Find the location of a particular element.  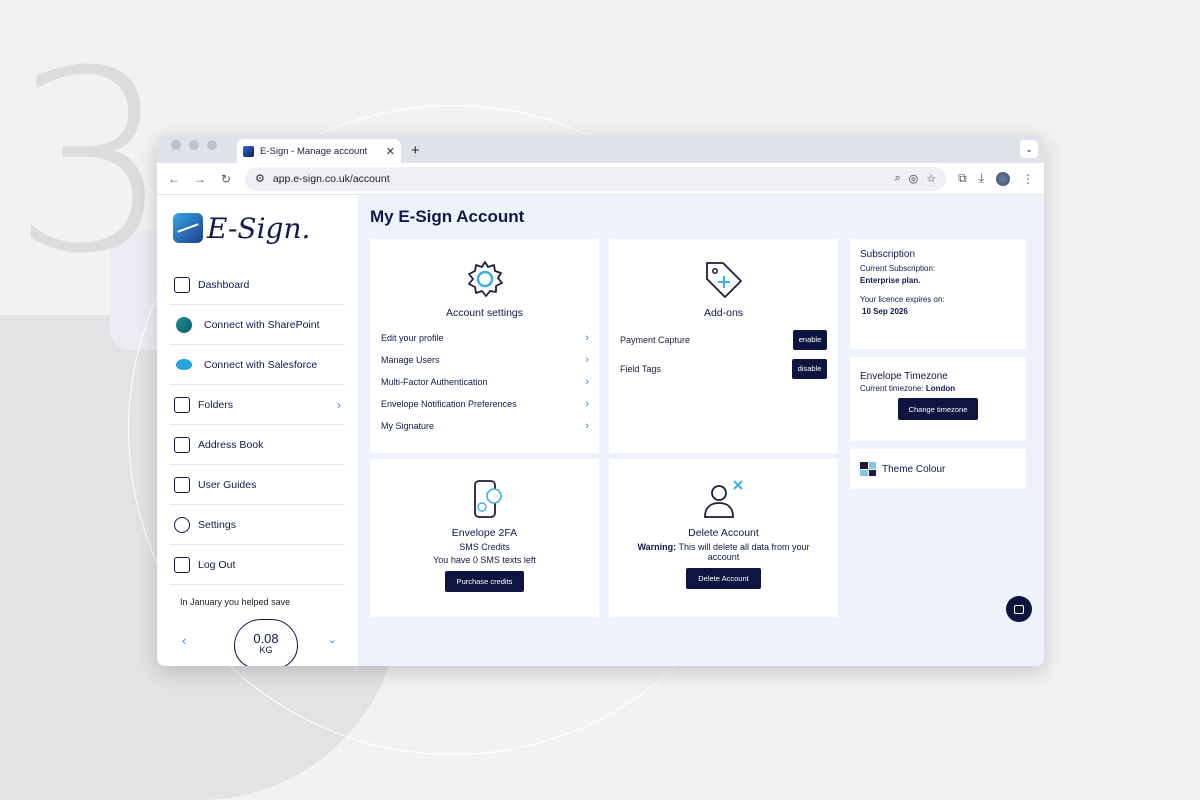

addons-title: Add-ons is located at coordinates (723, 313).